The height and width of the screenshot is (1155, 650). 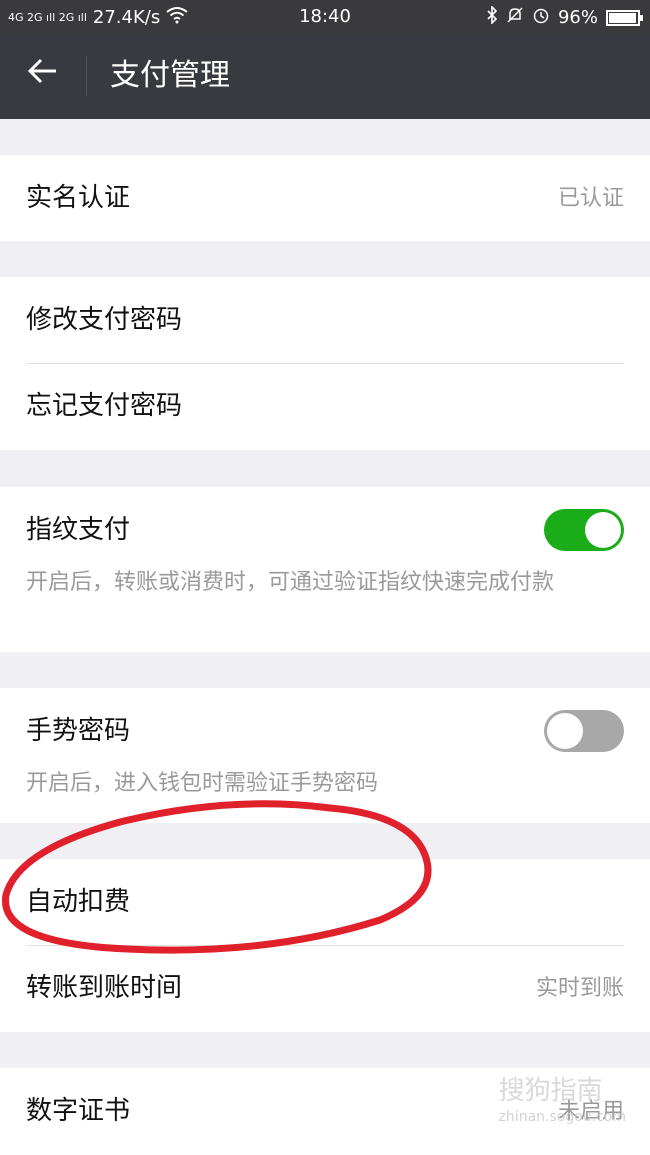 I want to click on group-gesture: 手势密码 开启后，进入钱包时需验证手势密码, so click(x=325, y=755).